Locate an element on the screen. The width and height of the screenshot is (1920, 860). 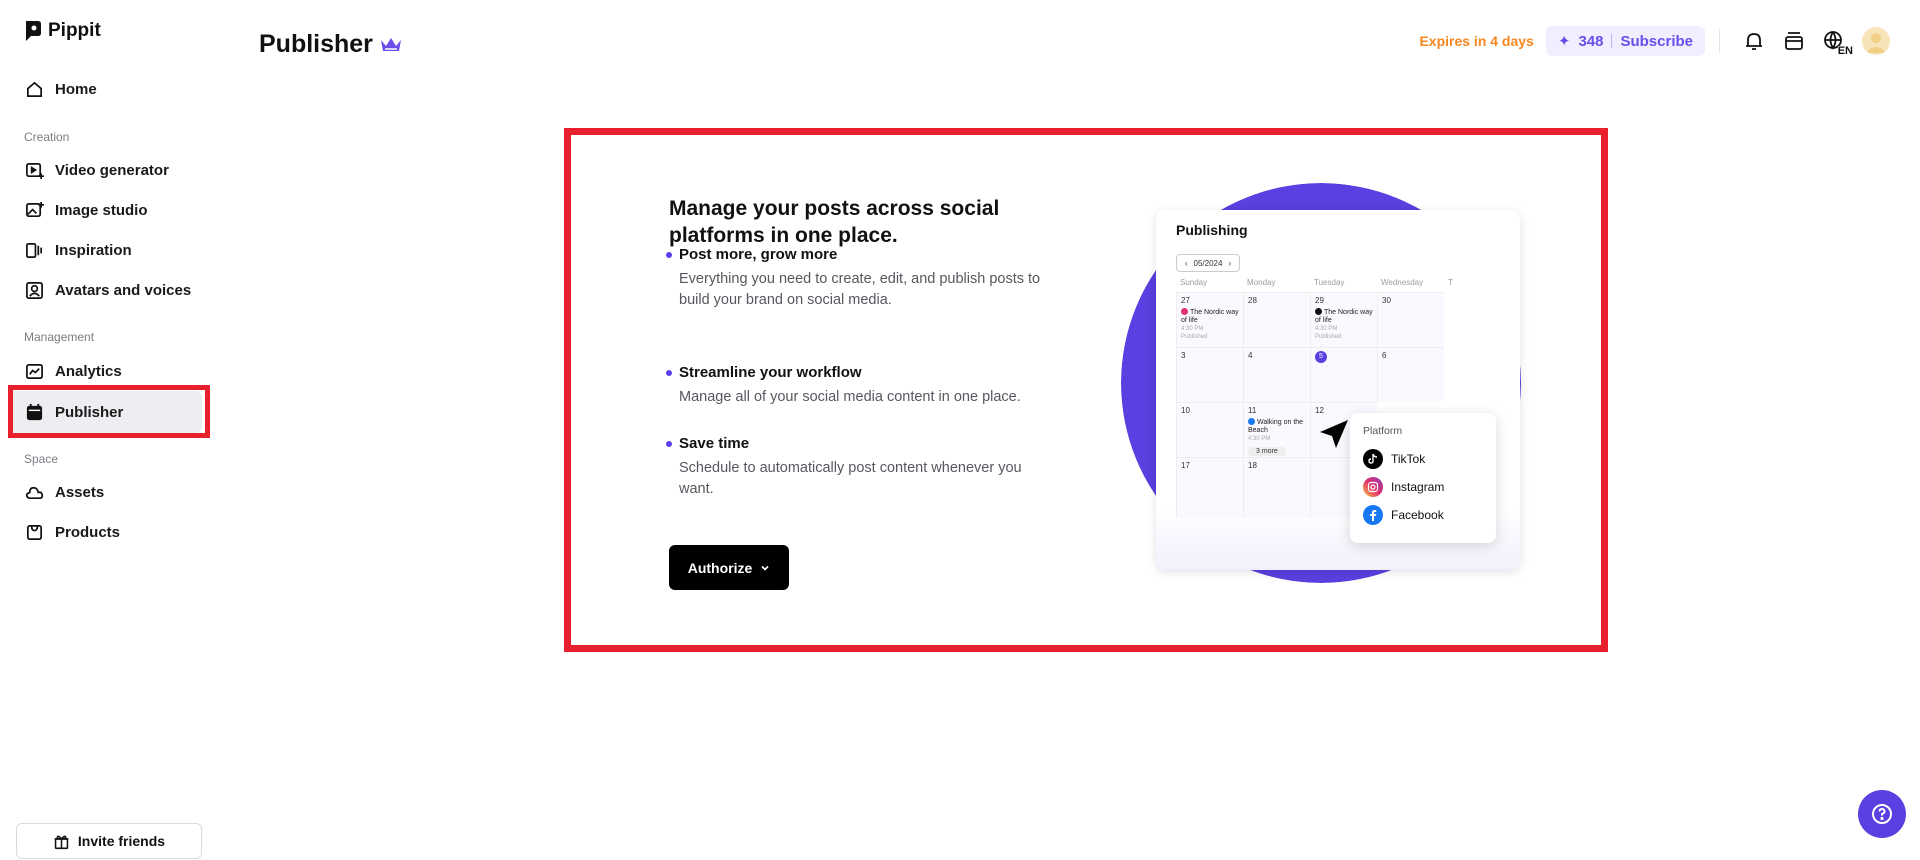
page-title: Publisher is located at coordinates (331, 44).